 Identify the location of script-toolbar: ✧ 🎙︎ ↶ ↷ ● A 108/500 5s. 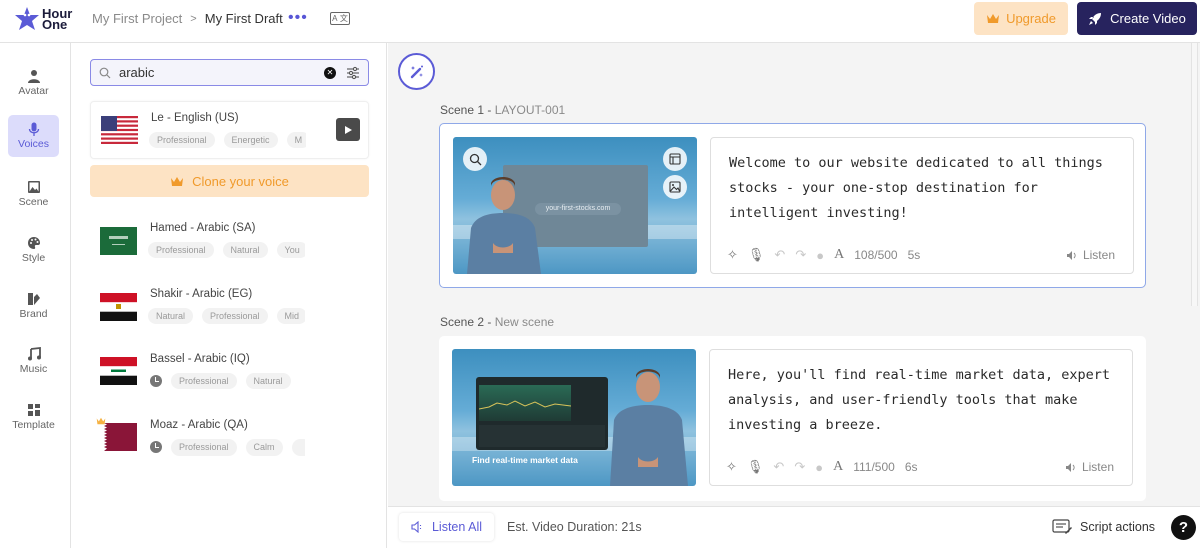
(823, 255).